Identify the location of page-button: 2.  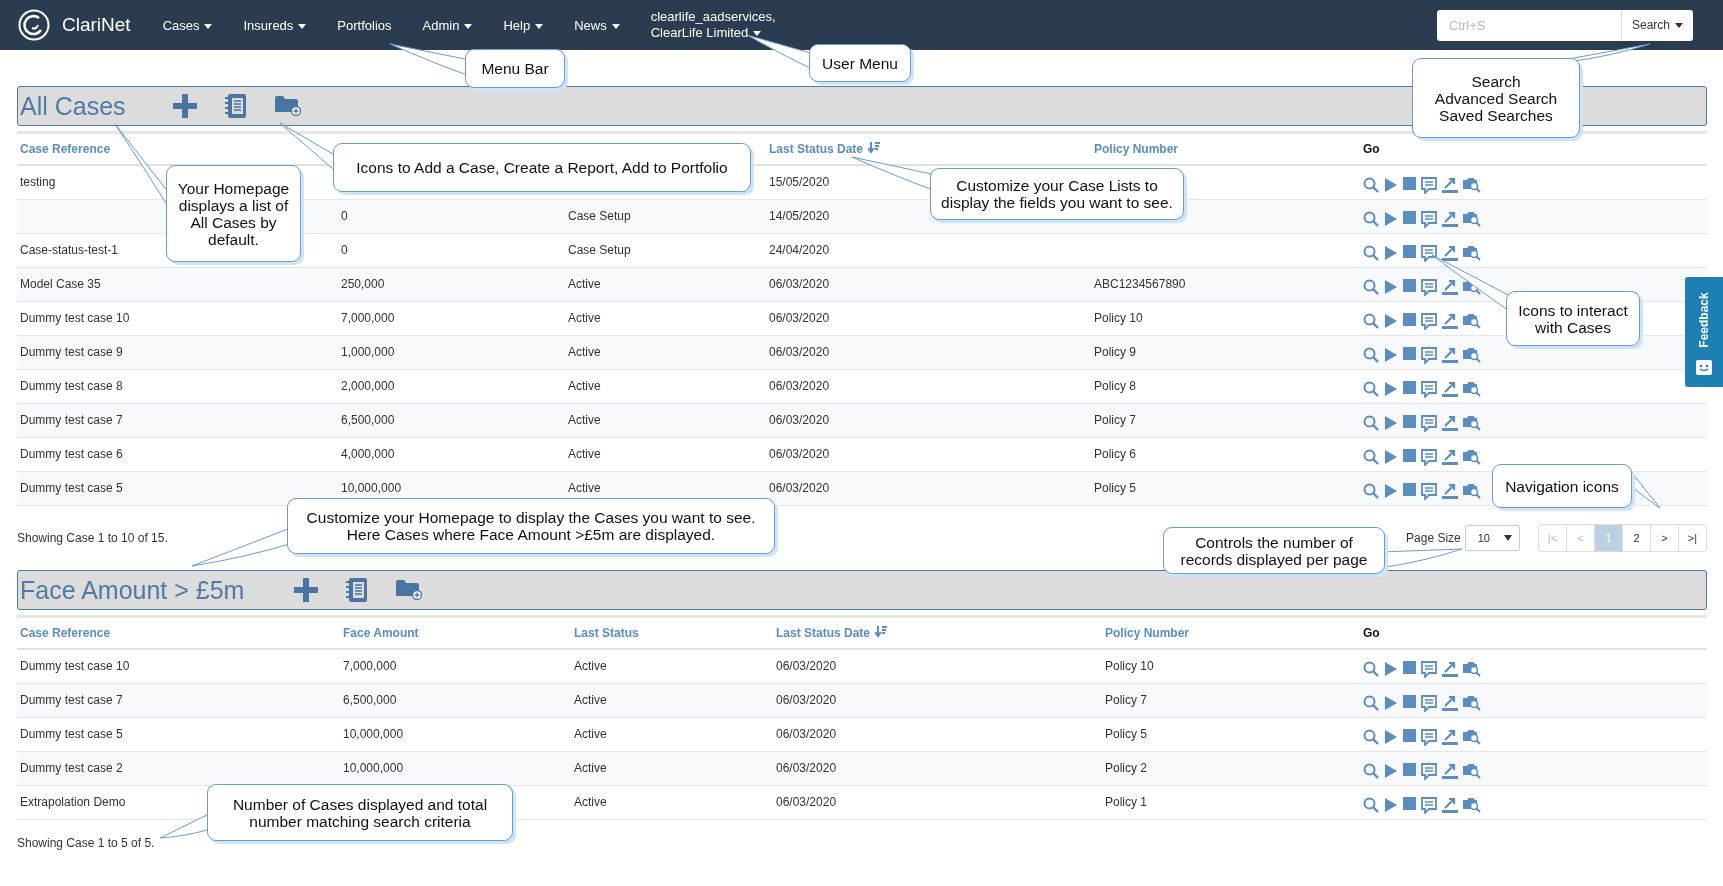
(1636, 538).